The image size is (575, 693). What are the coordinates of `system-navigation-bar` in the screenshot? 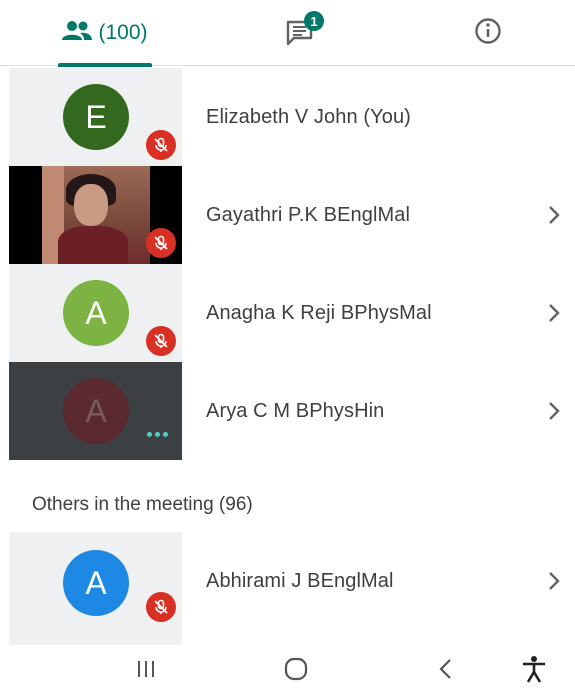 It's located at (287, 669).